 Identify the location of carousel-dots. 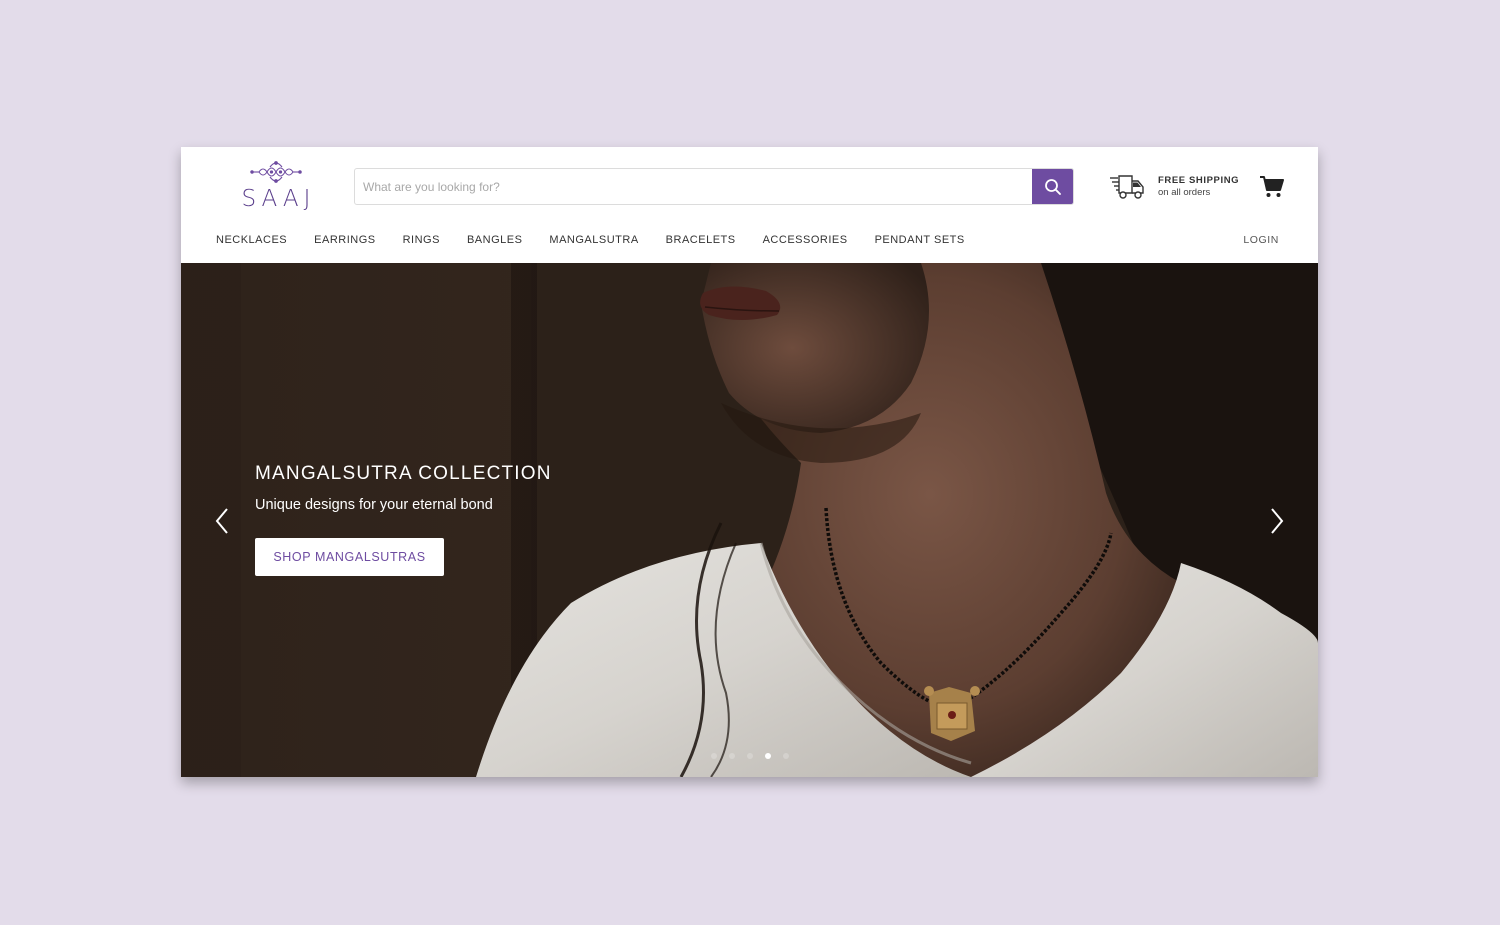
(756, 756).